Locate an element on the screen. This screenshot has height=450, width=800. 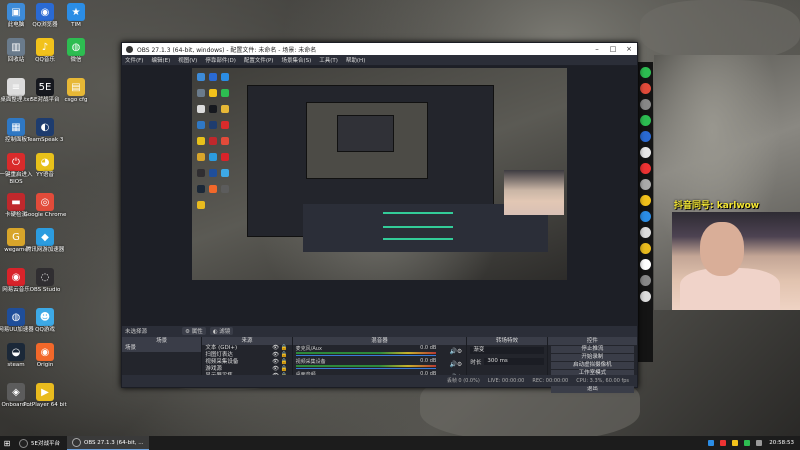
menu-docks: 停靠部件(D) is located at coordinates (220, 60).